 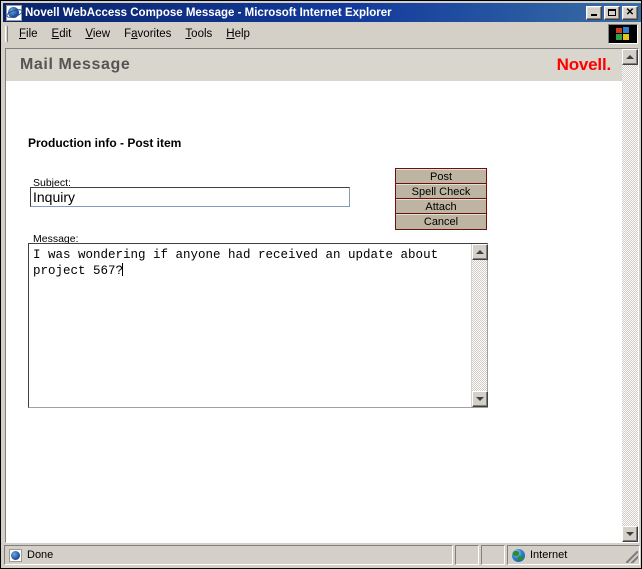 I want to click on menu-item-help: Help, so click(x=238, y=34).